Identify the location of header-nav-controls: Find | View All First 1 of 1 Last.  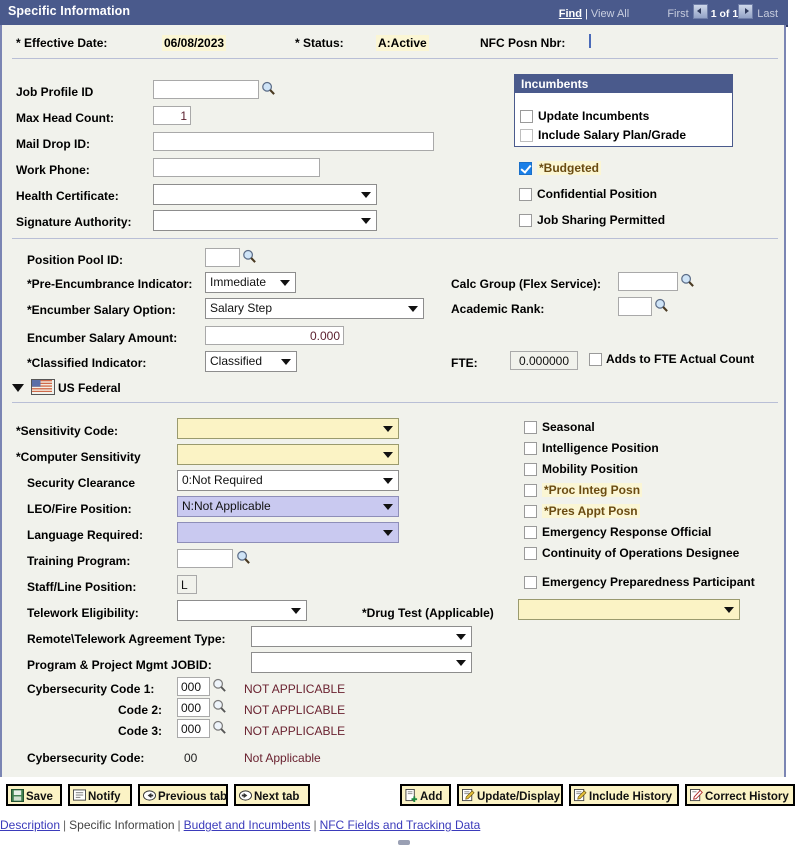
(670, 12).